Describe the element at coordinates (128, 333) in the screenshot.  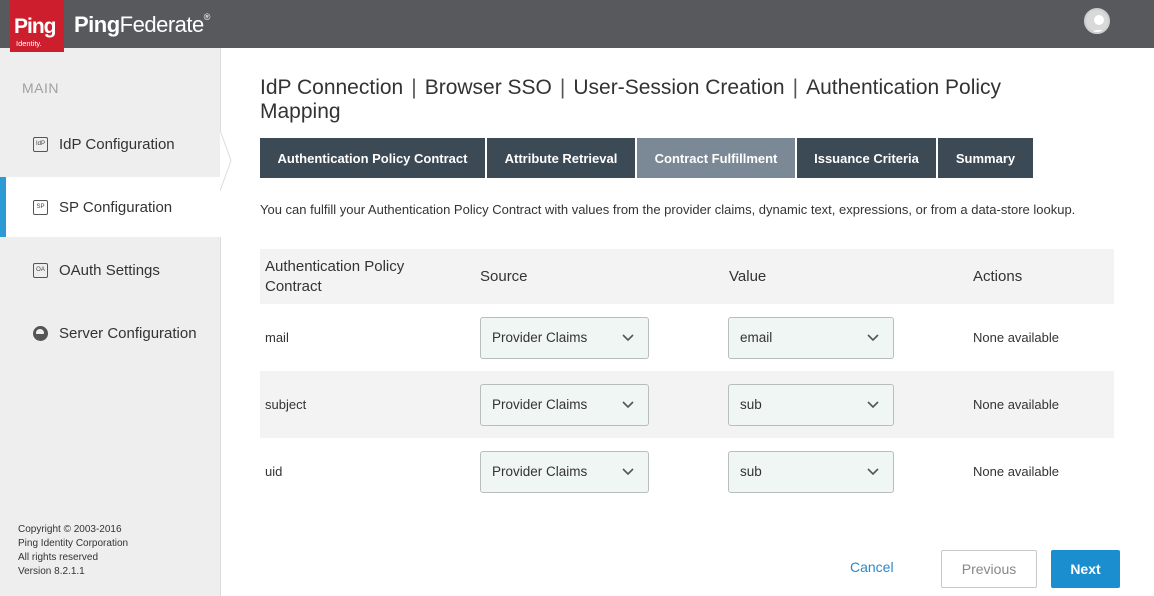
I see `sidebar-item-label: Server Configuration` at that location.